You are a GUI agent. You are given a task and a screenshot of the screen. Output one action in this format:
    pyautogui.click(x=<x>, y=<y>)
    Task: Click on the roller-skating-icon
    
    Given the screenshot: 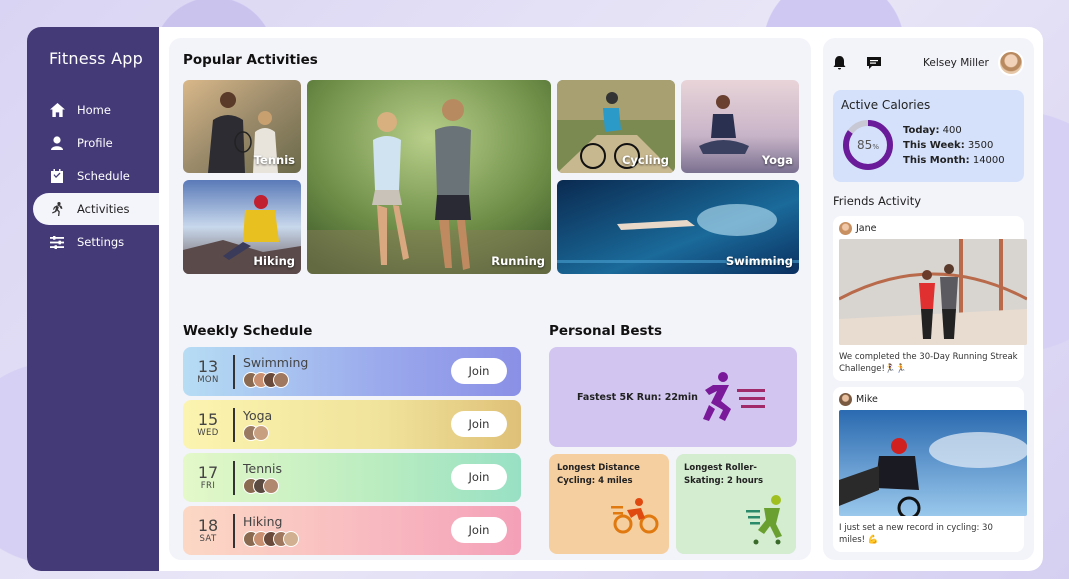 What is the action you would take?
    pyautogui.click(x=764, y=520)
    